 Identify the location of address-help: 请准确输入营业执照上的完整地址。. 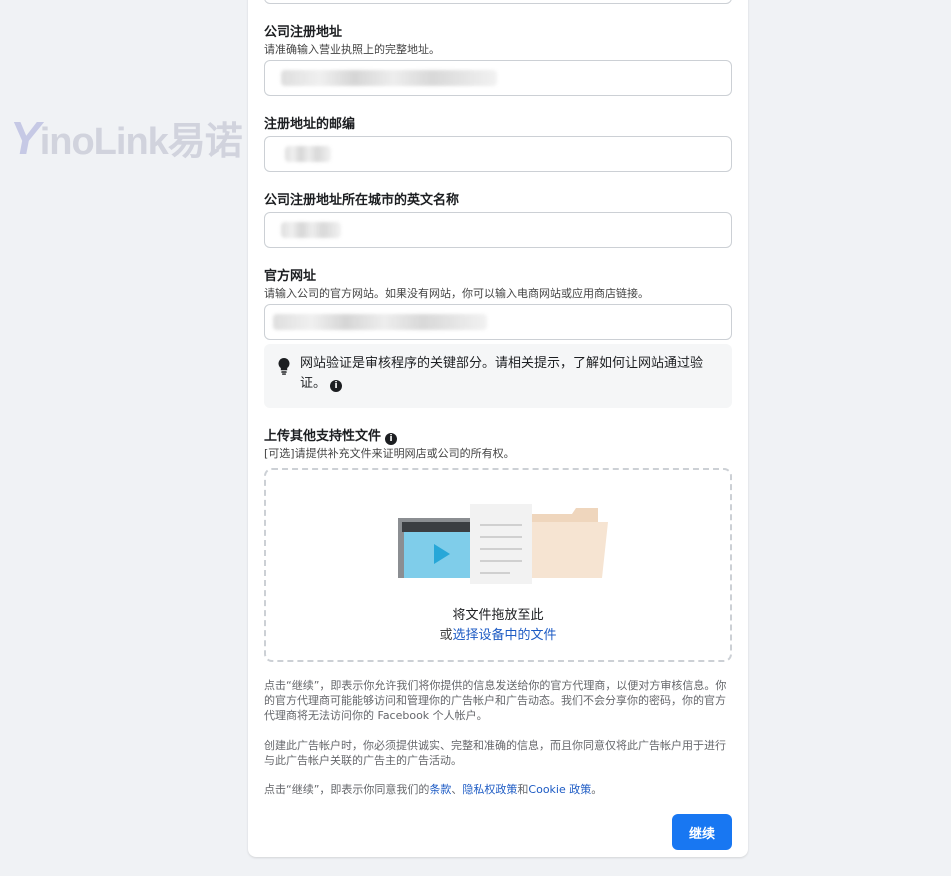
(352, 49).